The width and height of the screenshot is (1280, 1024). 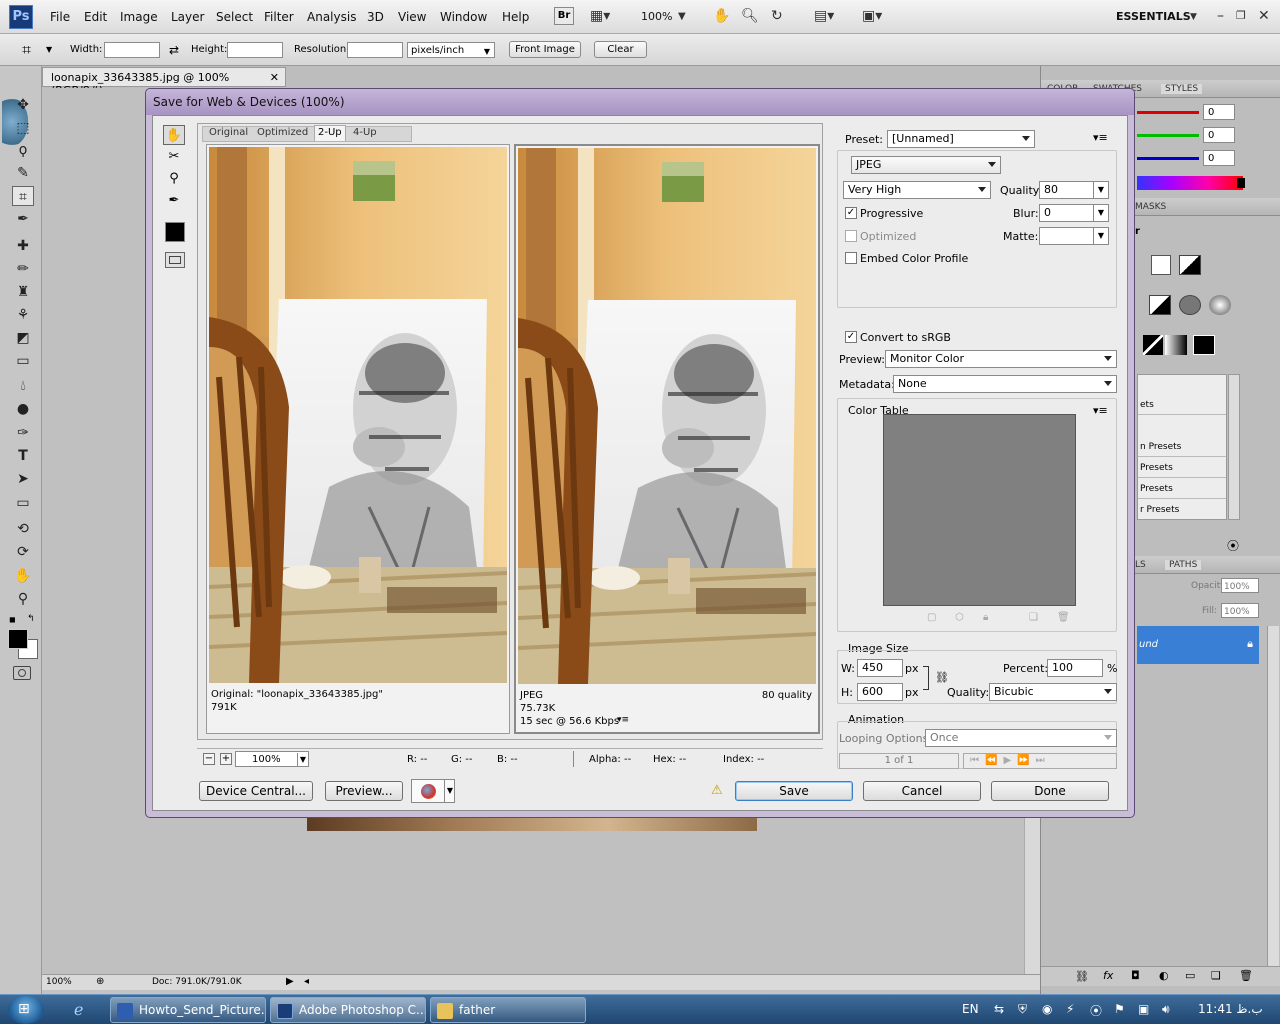 What do you see at coordinates (23, 576) in the screenshot?
I see `hand-tool-icon-2: ✋` at bounding box center [23, 576].